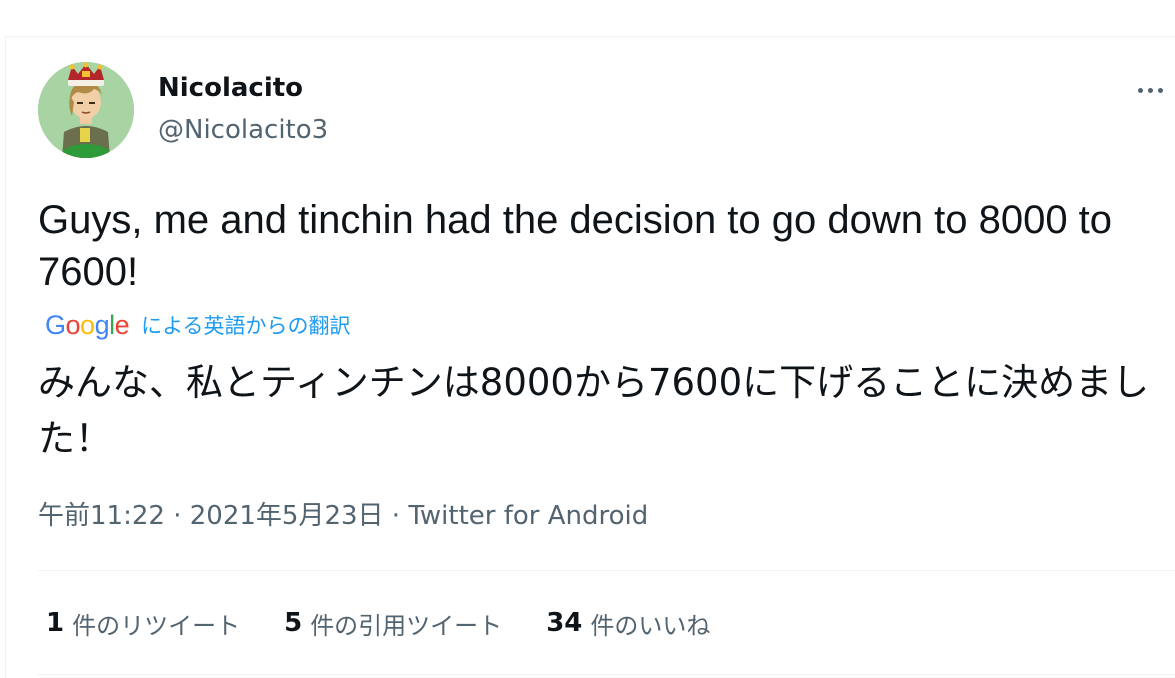 This screenshot has width=1175, height=678. What do you see at coordinates (101, 516) in the screenshot?
I see `tweet-time: 午前11:22` at bounding box center [101, 516].